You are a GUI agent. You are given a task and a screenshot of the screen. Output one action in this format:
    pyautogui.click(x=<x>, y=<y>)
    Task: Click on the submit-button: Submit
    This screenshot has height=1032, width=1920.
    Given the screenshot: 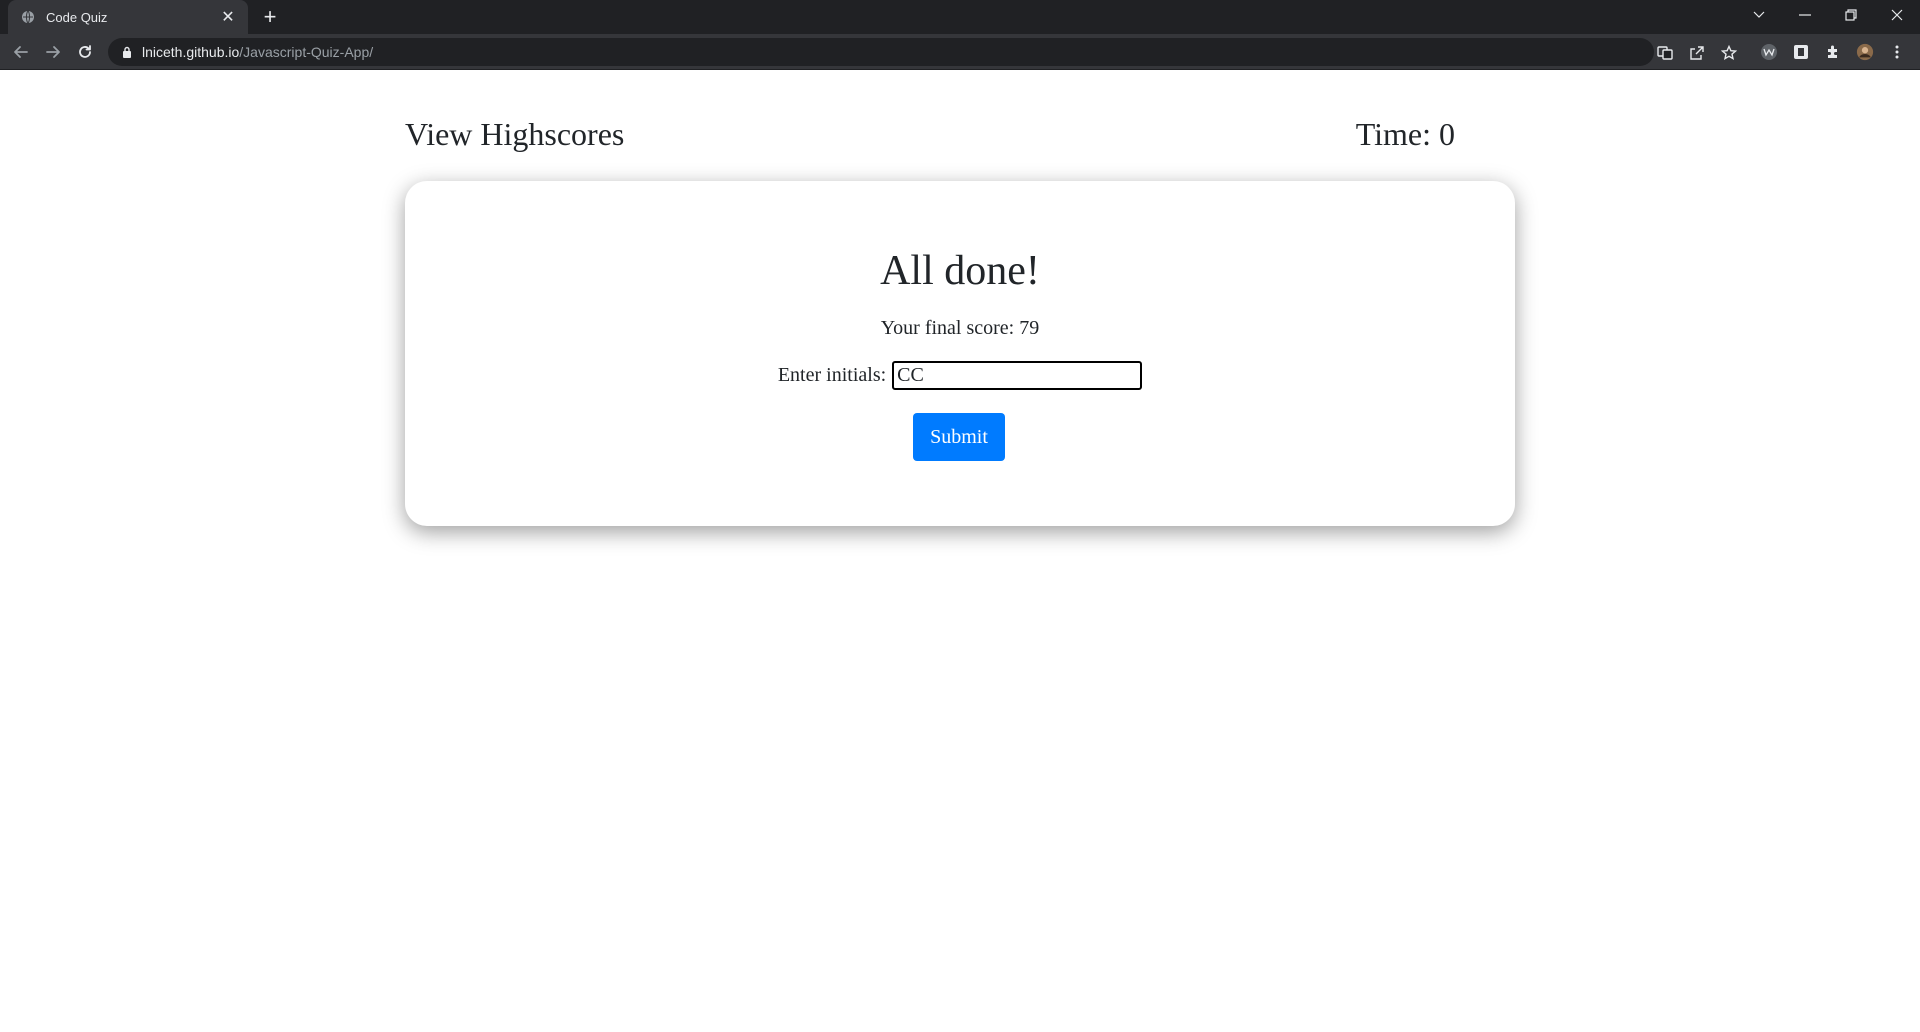 What is the action you would take?
    pyautogui.click(x=959, y=437)
    